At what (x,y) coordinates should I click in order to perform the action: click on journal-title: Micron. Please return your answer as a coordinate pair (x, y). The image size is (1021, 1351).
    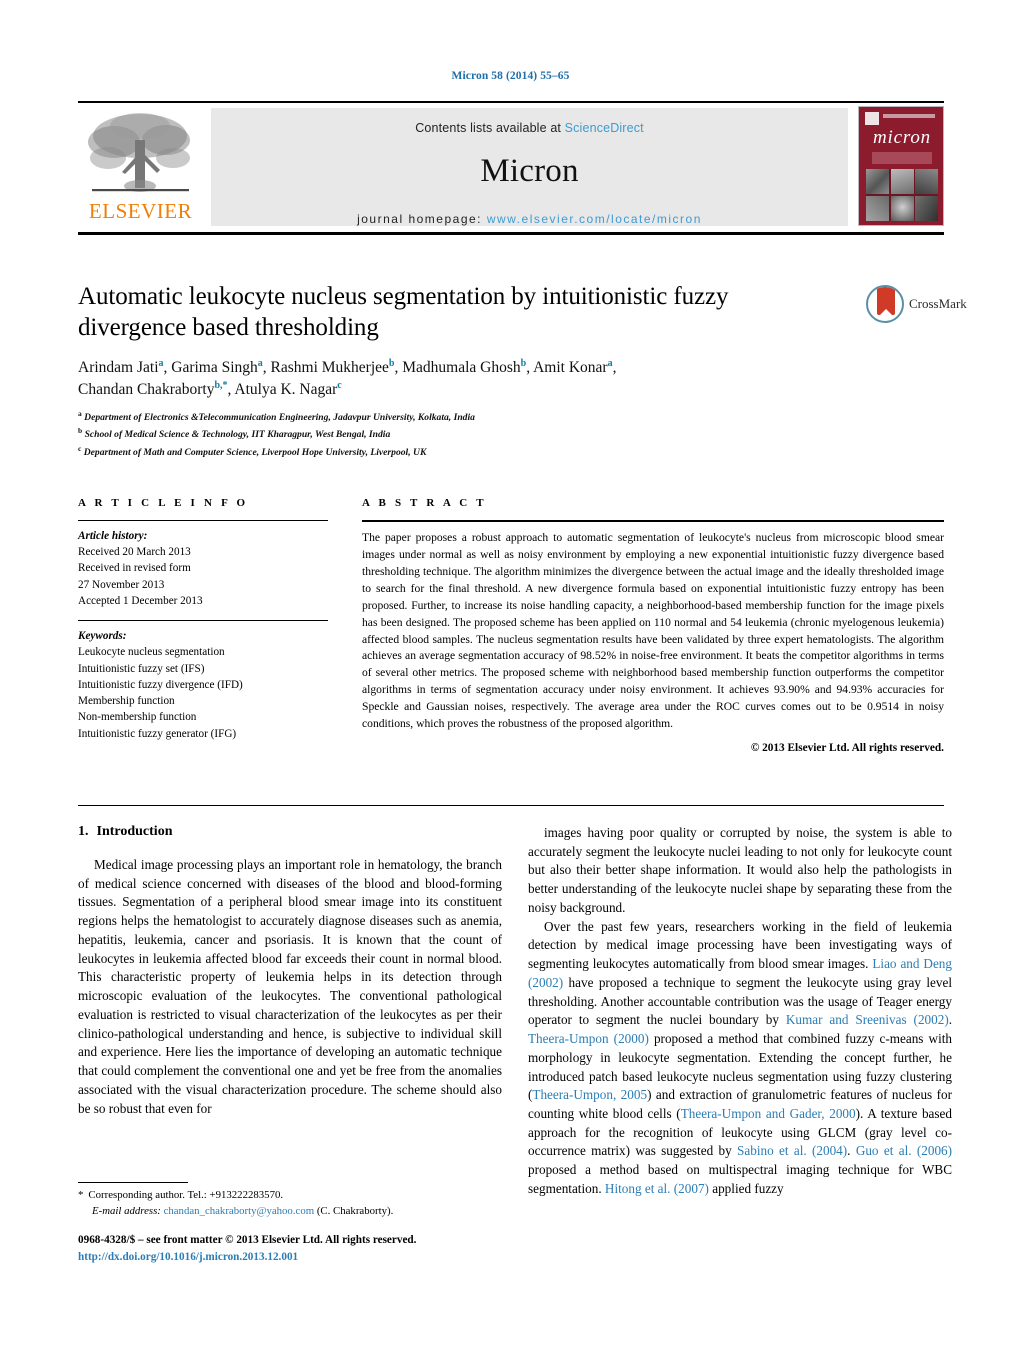
    Looking at the image, I should click on (529, 171).